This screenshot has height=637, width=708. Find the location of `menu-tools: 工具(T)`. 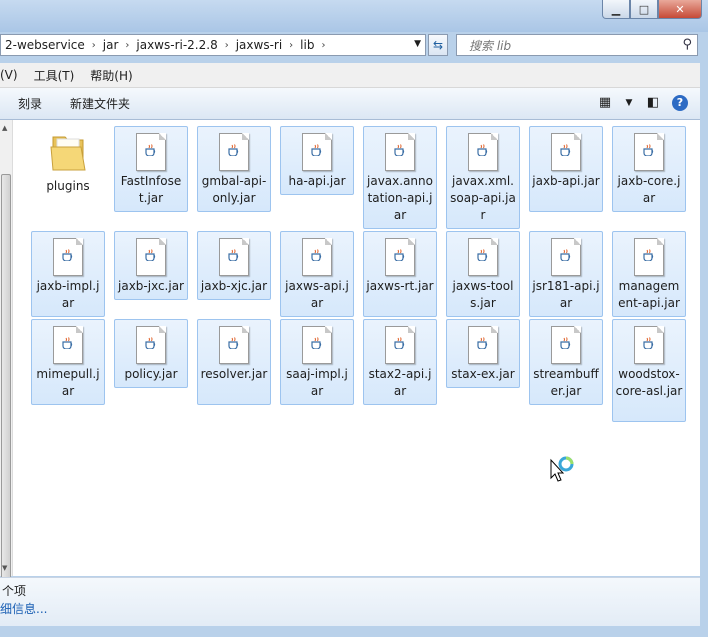

menu-tools: 工具(T) is located at coordinates (54, 75).